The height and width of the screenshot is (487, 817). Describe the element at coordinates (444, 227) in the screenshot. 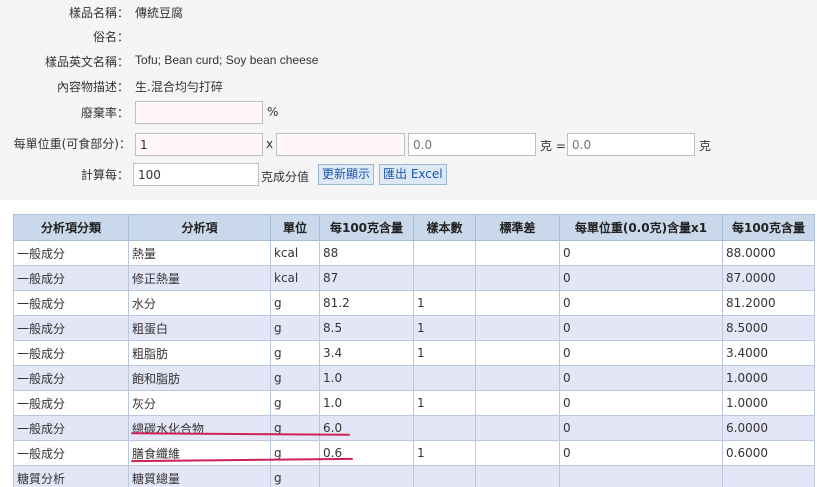

I see `header-samples: 樣本數` at that location.